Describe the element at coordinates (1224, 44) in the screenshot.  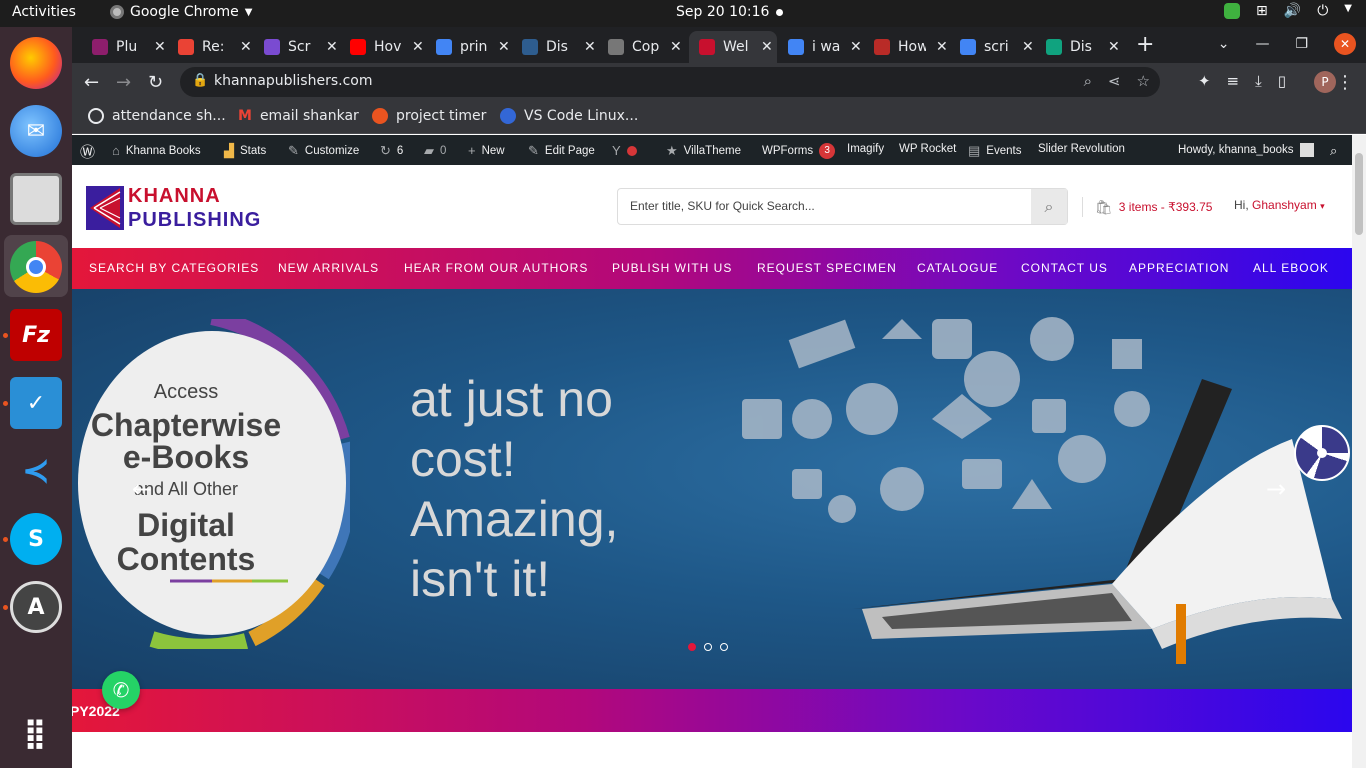
I see `tab-search-icon: ⌄` at that location.